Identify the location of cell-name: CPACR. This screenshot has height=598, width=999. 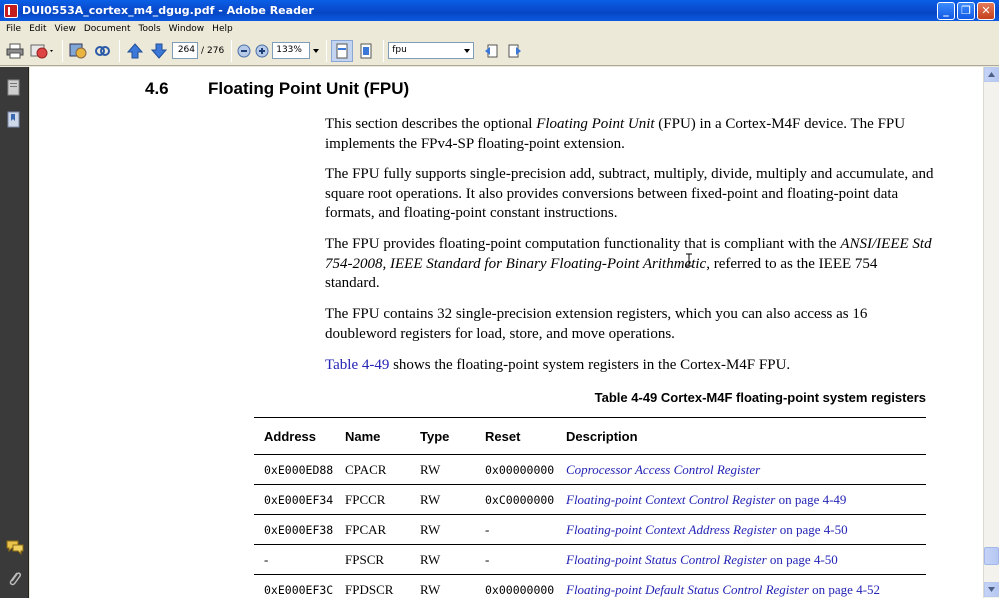
(372, 469).